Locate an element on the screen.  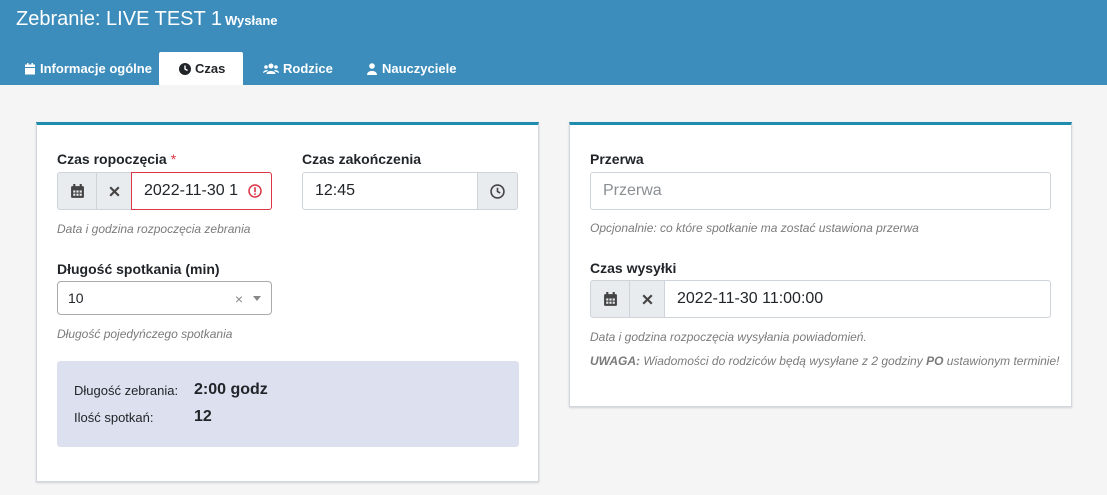
users-icon is located at coordinates (271, 69).